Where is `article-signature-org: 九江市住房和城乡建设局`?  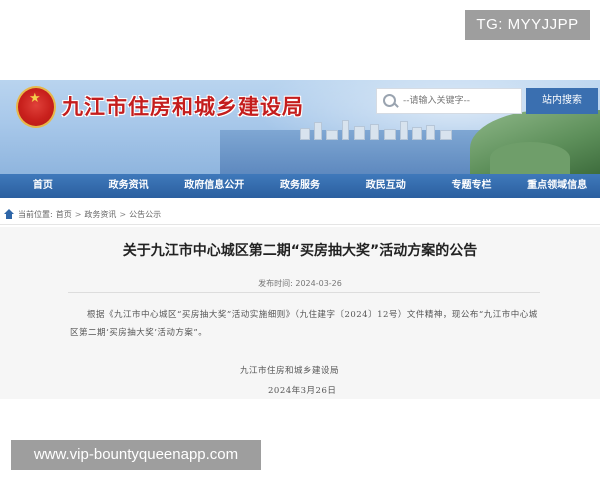
article-signature-org: 九江市住房和城乡建设局 is located at coordinates (290, 371).